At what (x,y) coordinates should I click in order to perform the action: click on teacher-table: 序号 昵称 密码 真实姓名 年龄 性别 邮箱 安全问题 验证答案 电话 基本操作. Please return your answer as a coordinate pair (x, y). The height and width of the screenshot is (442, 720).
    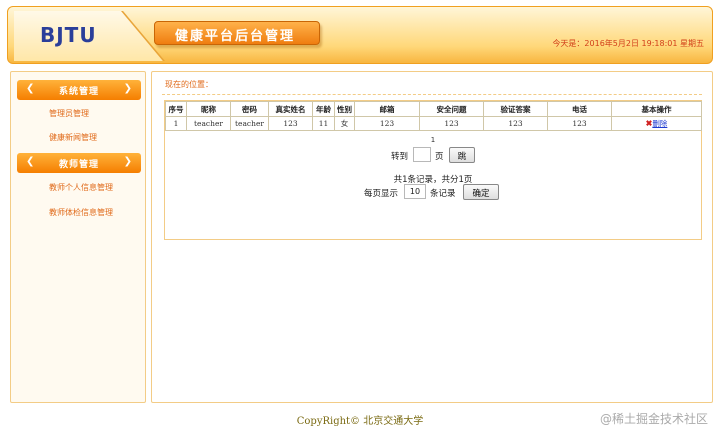
    Looking at the image, I should click on (433, 116).